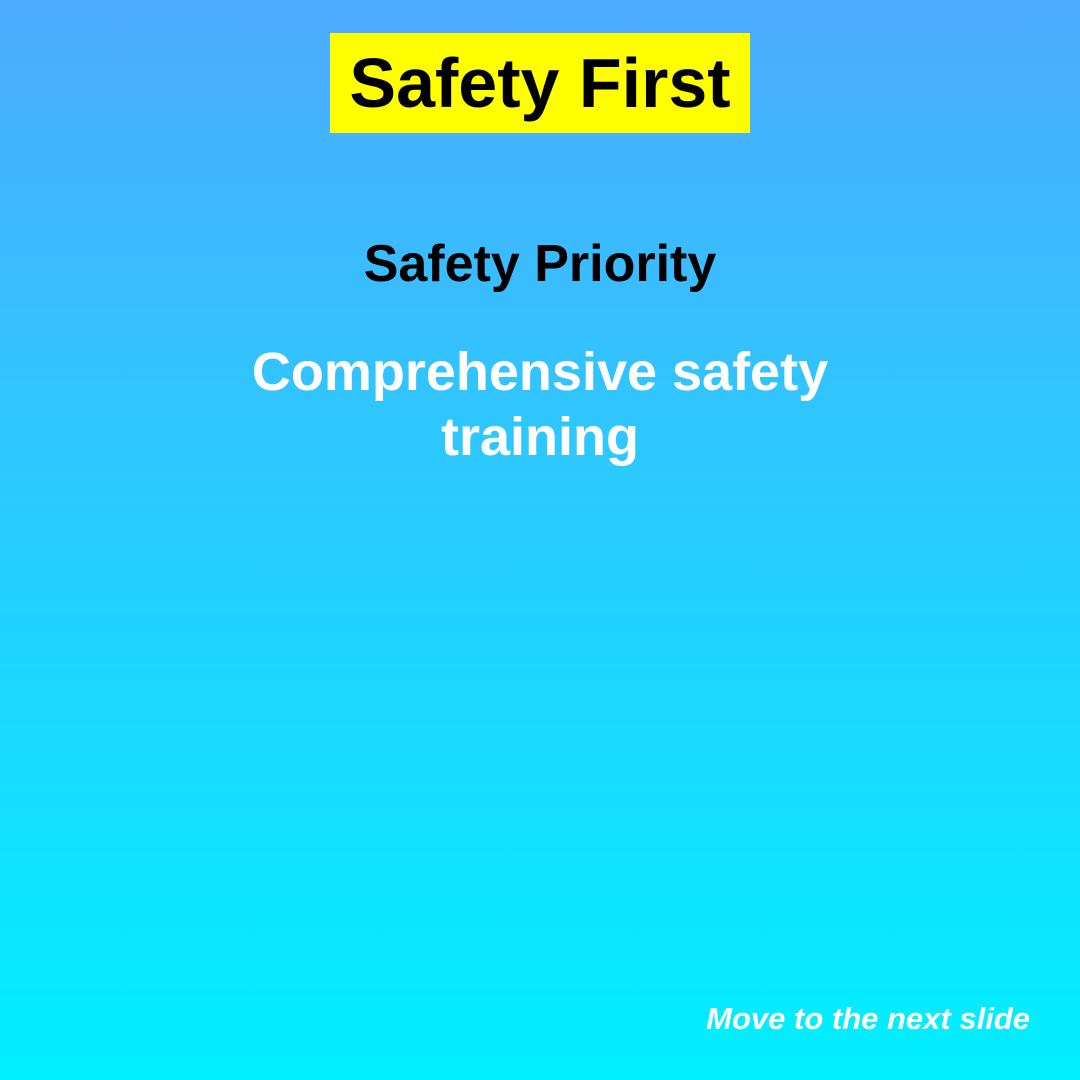 The height and width of the screenshot is (1080, 1080). What do you see at coordinates (540, 404) in the screenshot?
I see `body-text: Comprehensive safety training` at bounding box center [540, 404].